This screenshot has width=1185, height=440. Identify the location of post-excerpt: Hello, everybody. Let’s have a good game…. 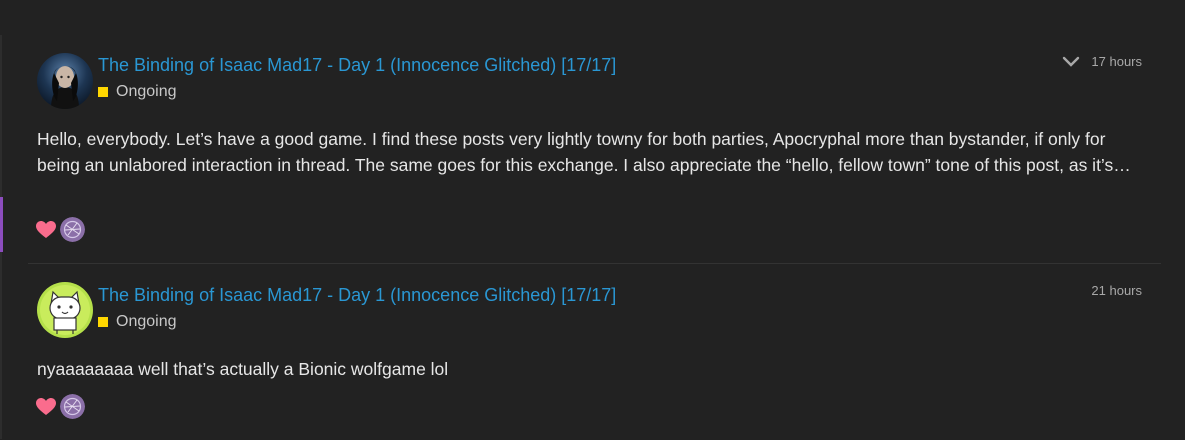
(584, 152).